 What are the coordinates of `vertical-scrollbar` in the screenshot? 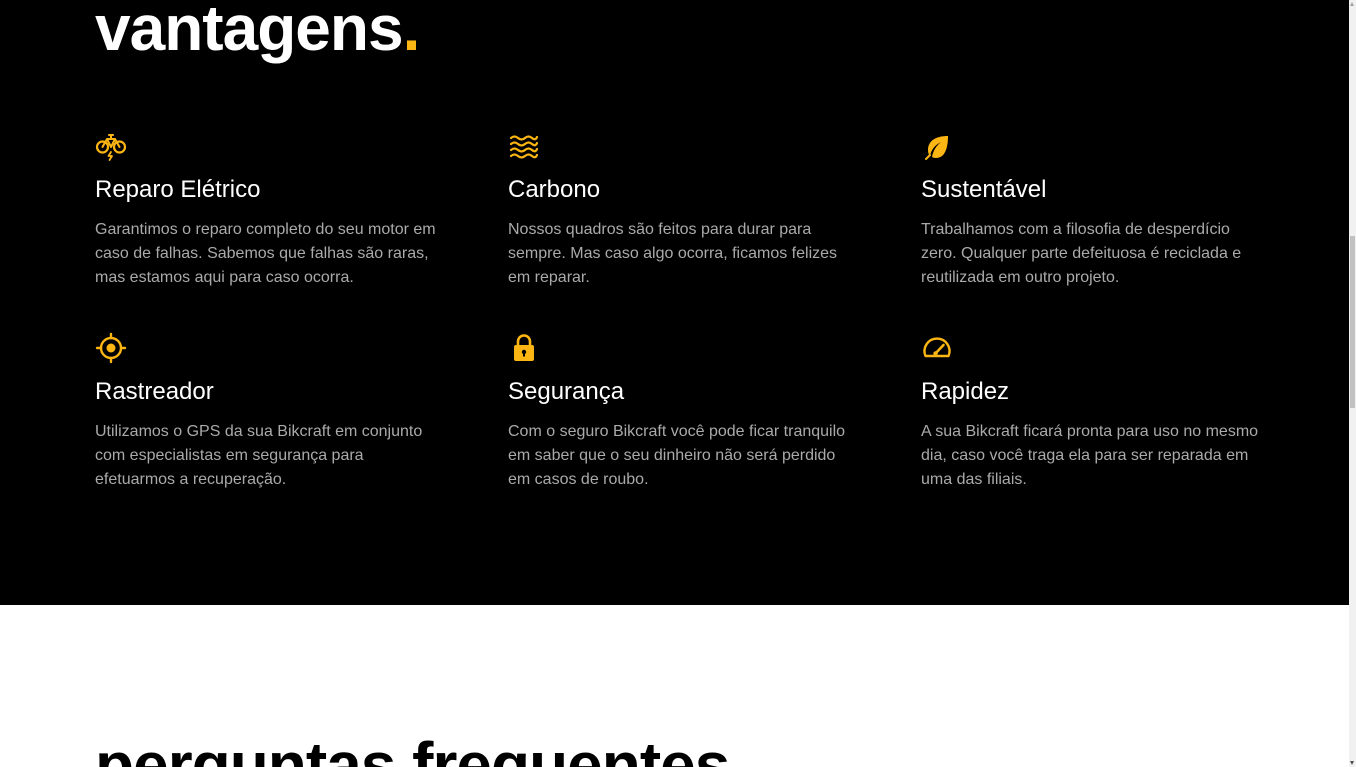 It's located at (1352, 383).